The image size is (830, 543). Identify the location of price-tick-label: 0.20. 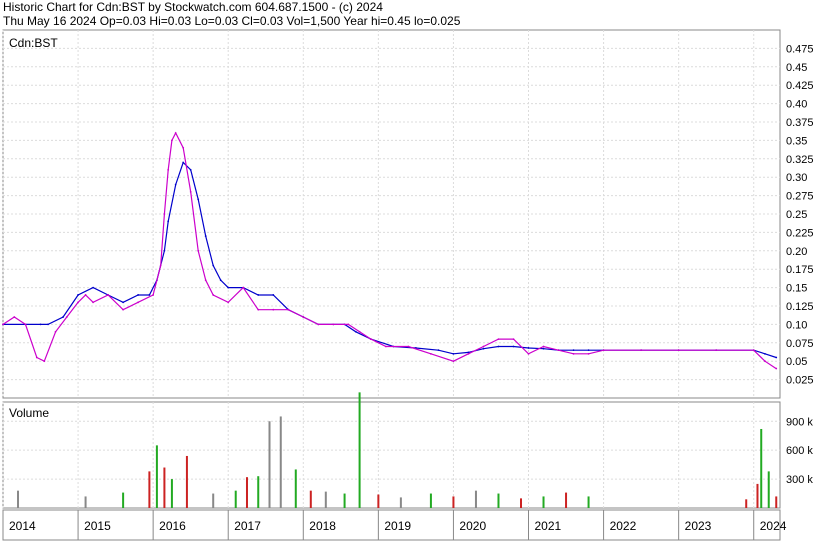
(796, 252).